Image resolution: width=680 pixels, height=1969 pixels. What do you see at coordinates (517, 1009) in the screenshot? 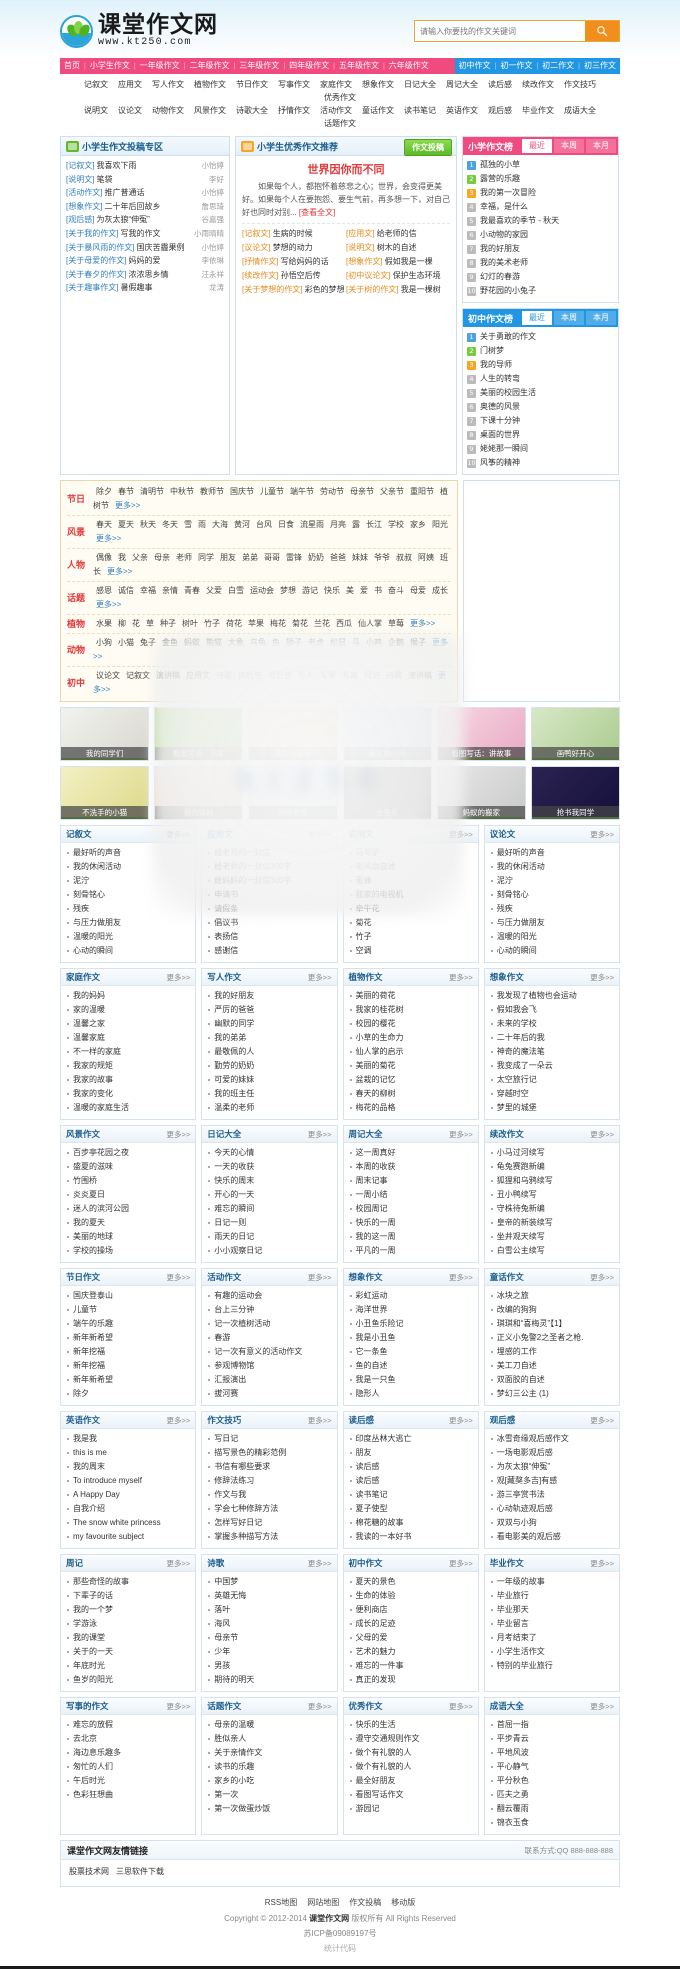
I see `category-item-link: 假如我会飞` at bounding box center [517, 1009].